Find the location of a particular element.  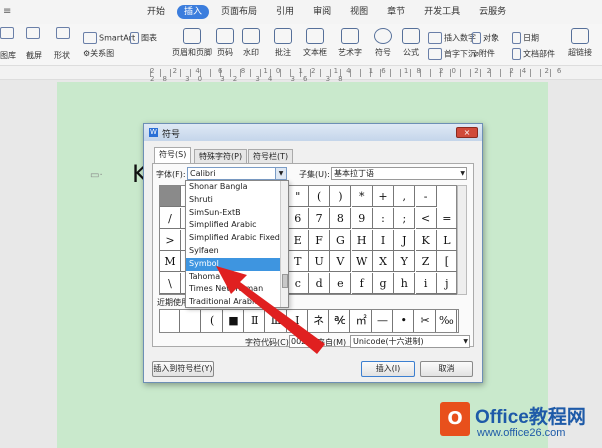

page-number-button: 页码 is located at coordinates (225, 43).